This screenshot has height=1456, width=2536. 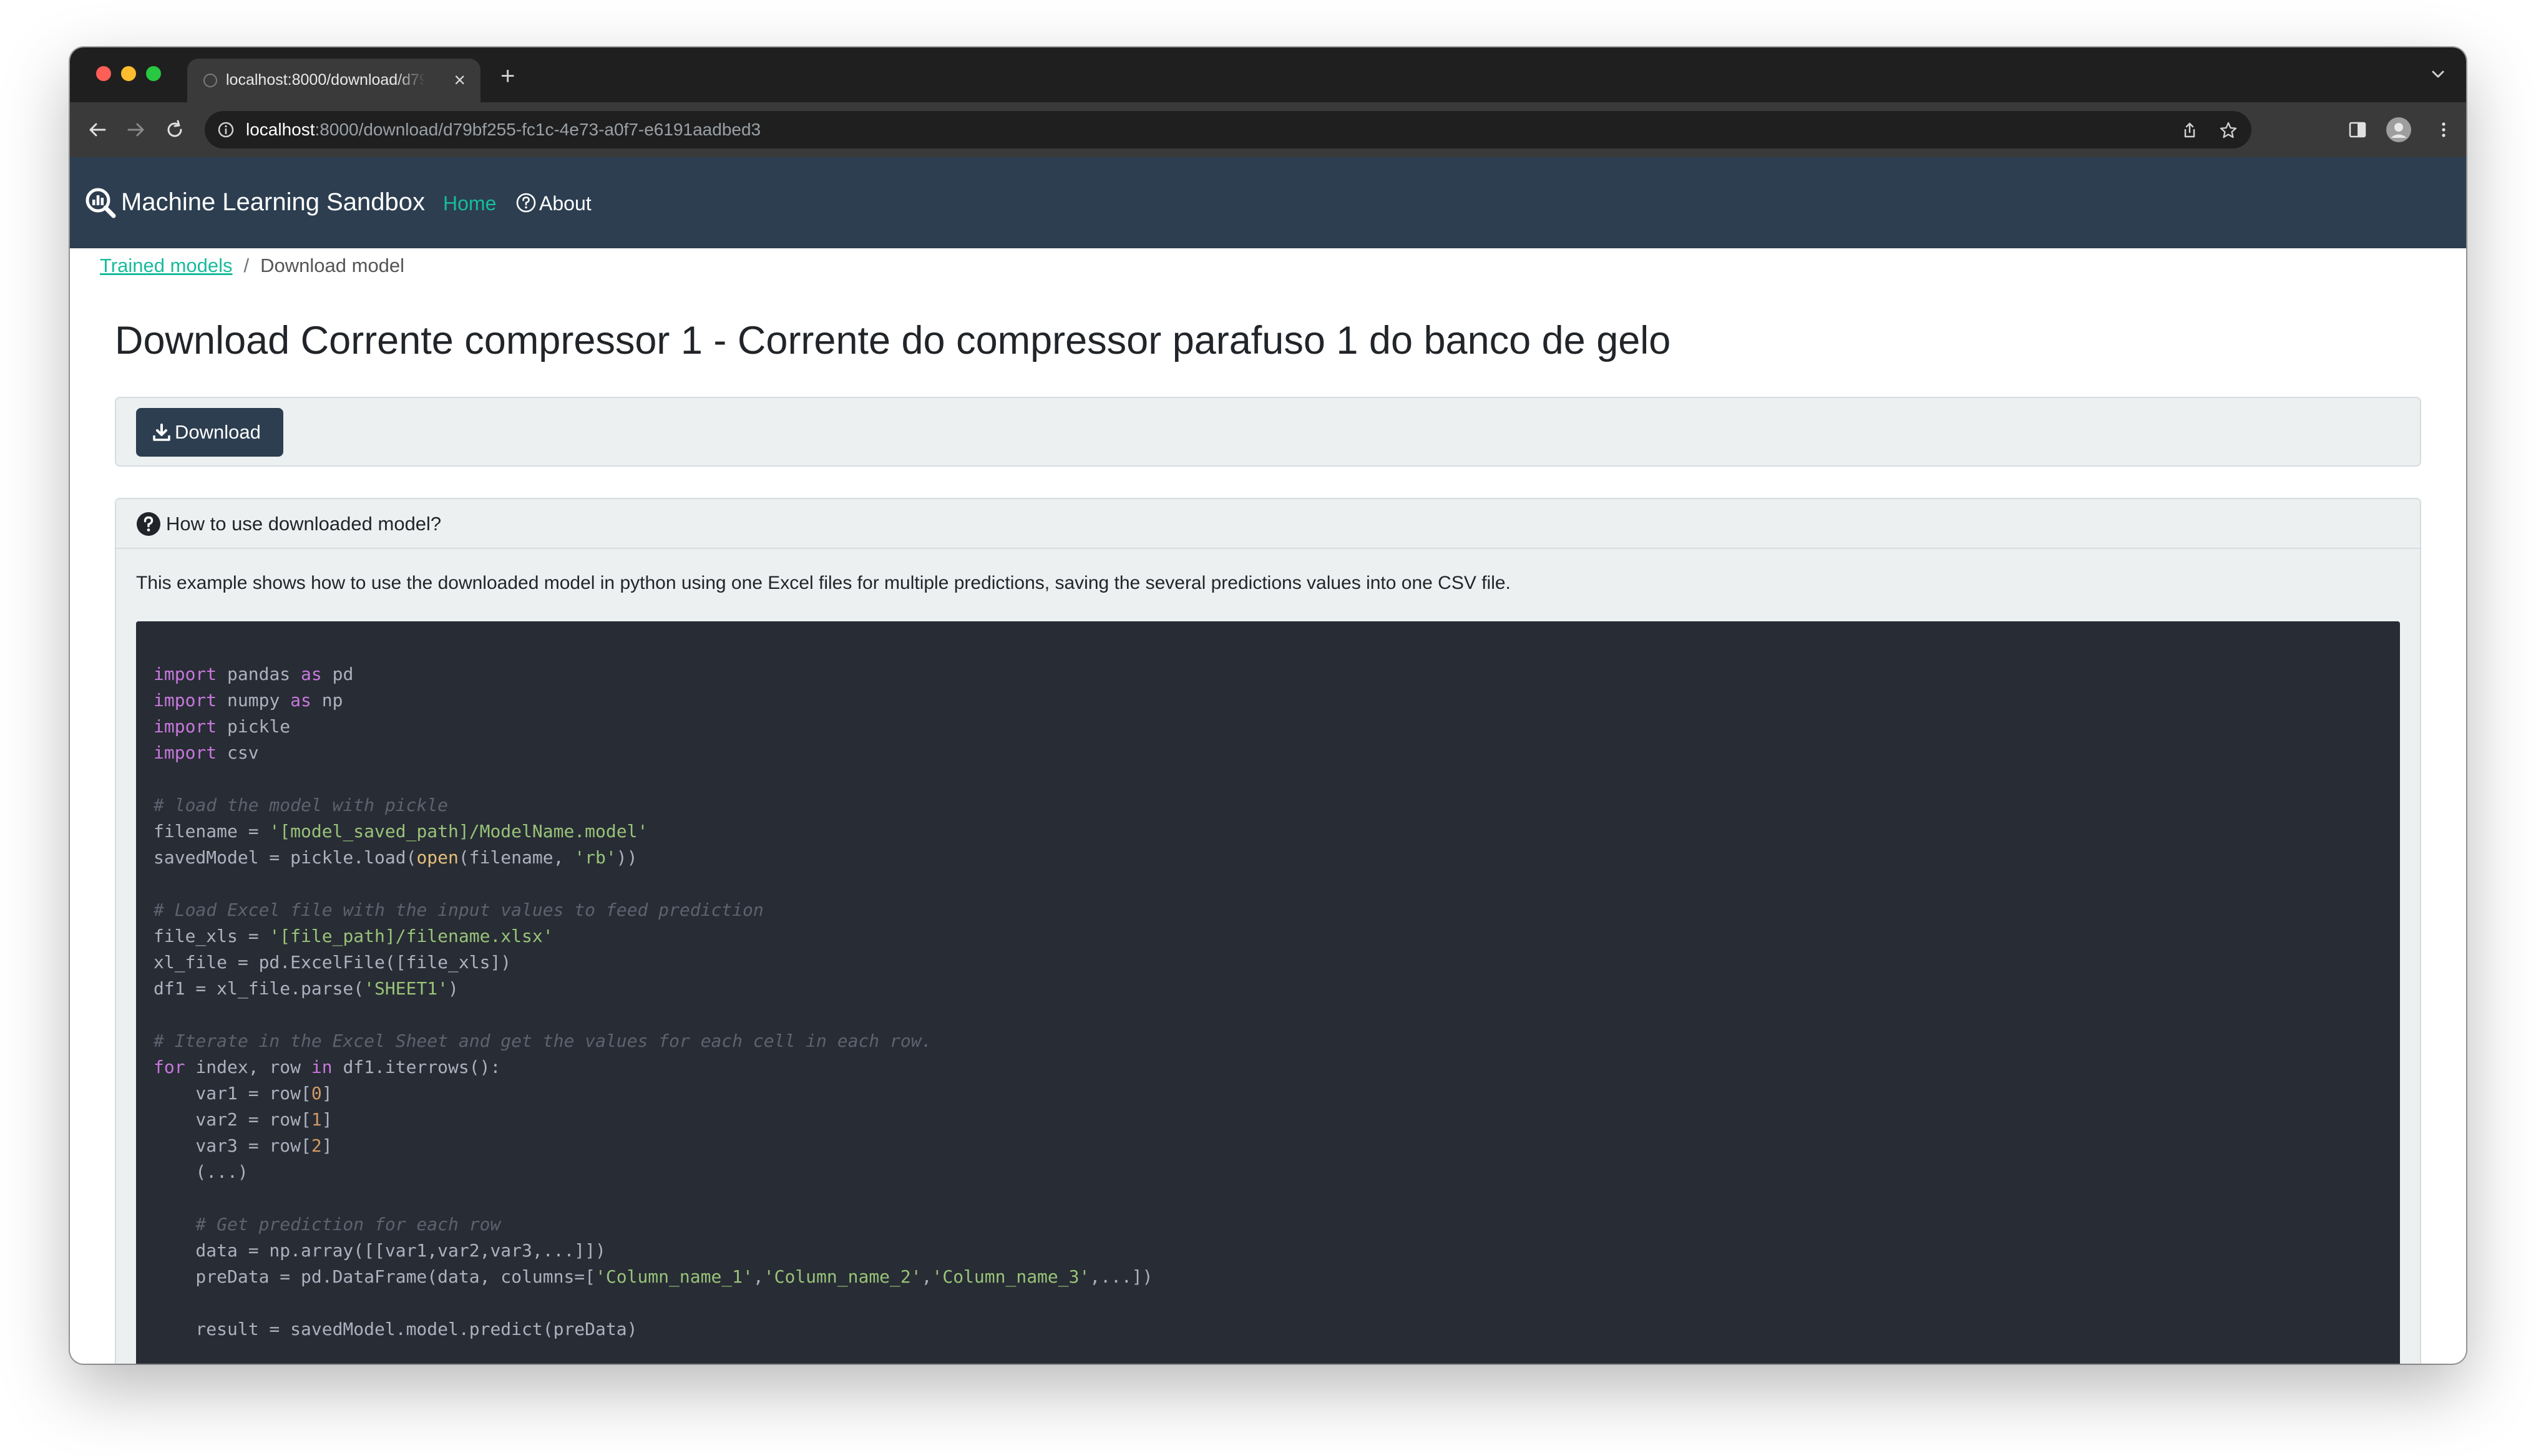 I want to click on close-window-button, so click(x=103, y=73).